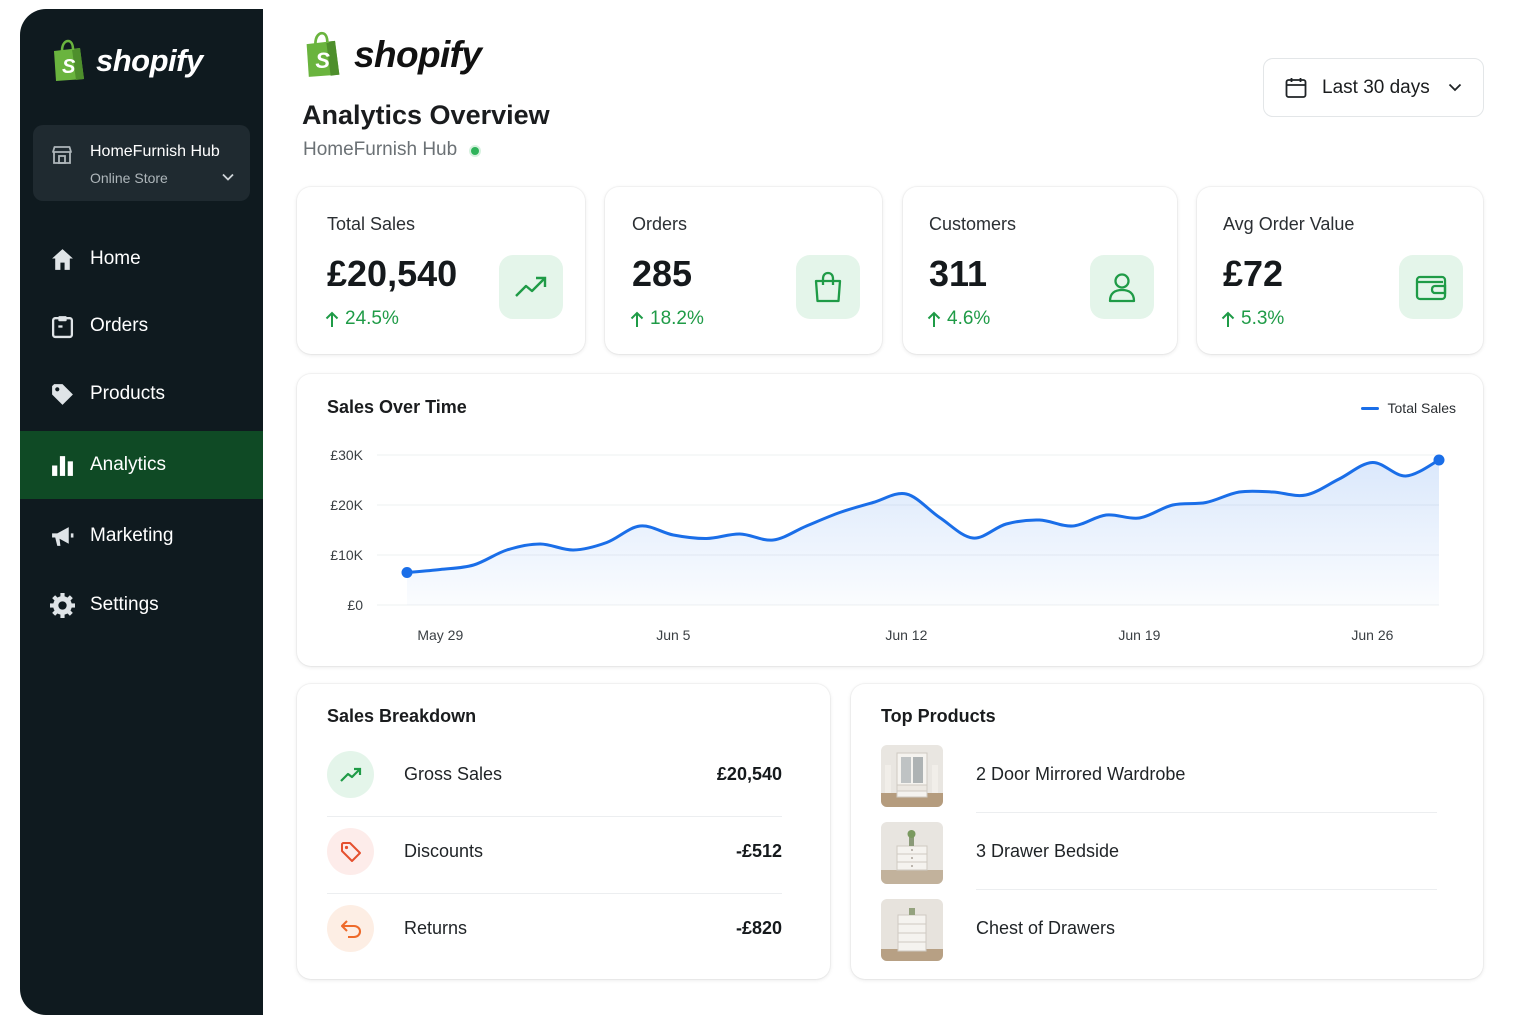 The width and height of the screenshot is (1536, 1024). I want to click on kpi-card-customers: Customers 311 4.6%, so click(1040, 270).